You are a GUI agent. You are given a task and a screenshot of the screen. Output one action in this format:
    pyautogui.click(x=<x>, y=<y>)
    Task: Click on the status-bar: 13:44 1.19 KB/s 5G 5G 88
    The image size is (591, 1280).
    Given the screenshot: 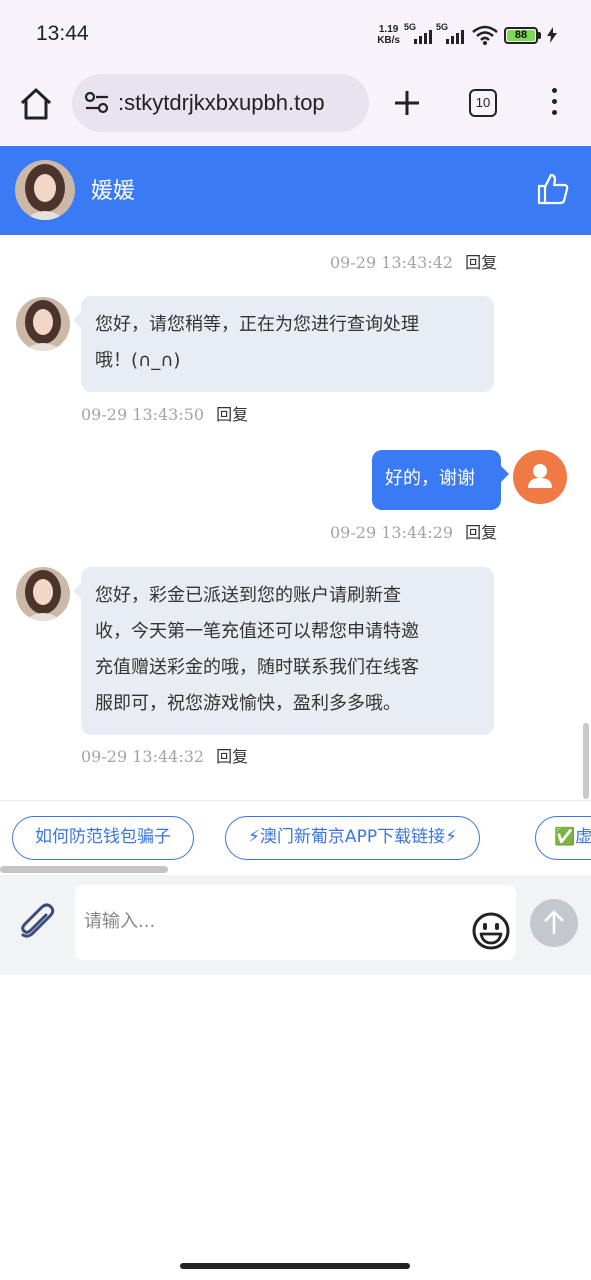 What is the action you would take?
    pyautogui.click(x=295, y=36)
    